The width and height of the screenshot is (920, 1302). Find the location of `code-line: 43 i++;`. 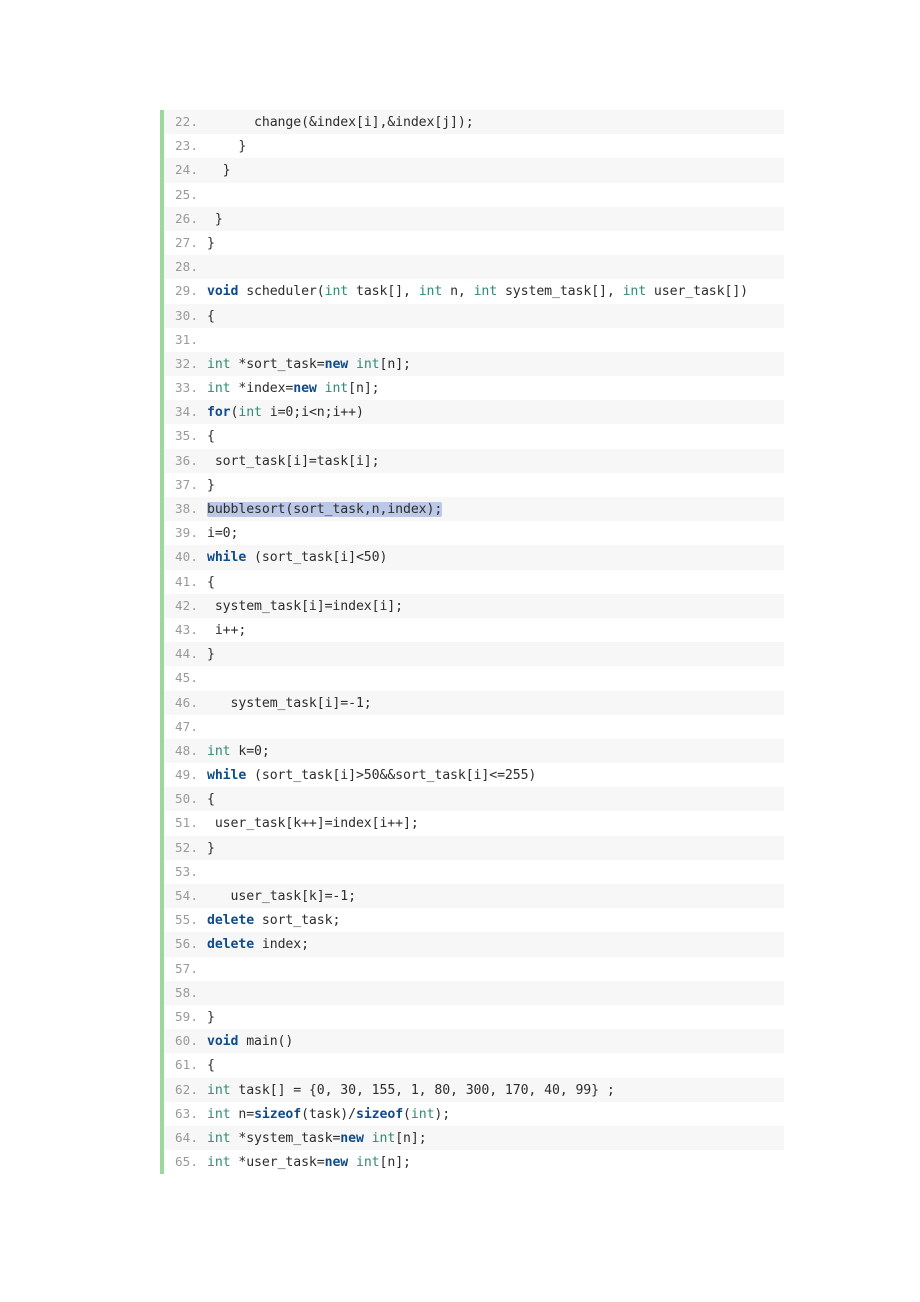

code-line: 43 i++; is located at coordinates (474, 630).